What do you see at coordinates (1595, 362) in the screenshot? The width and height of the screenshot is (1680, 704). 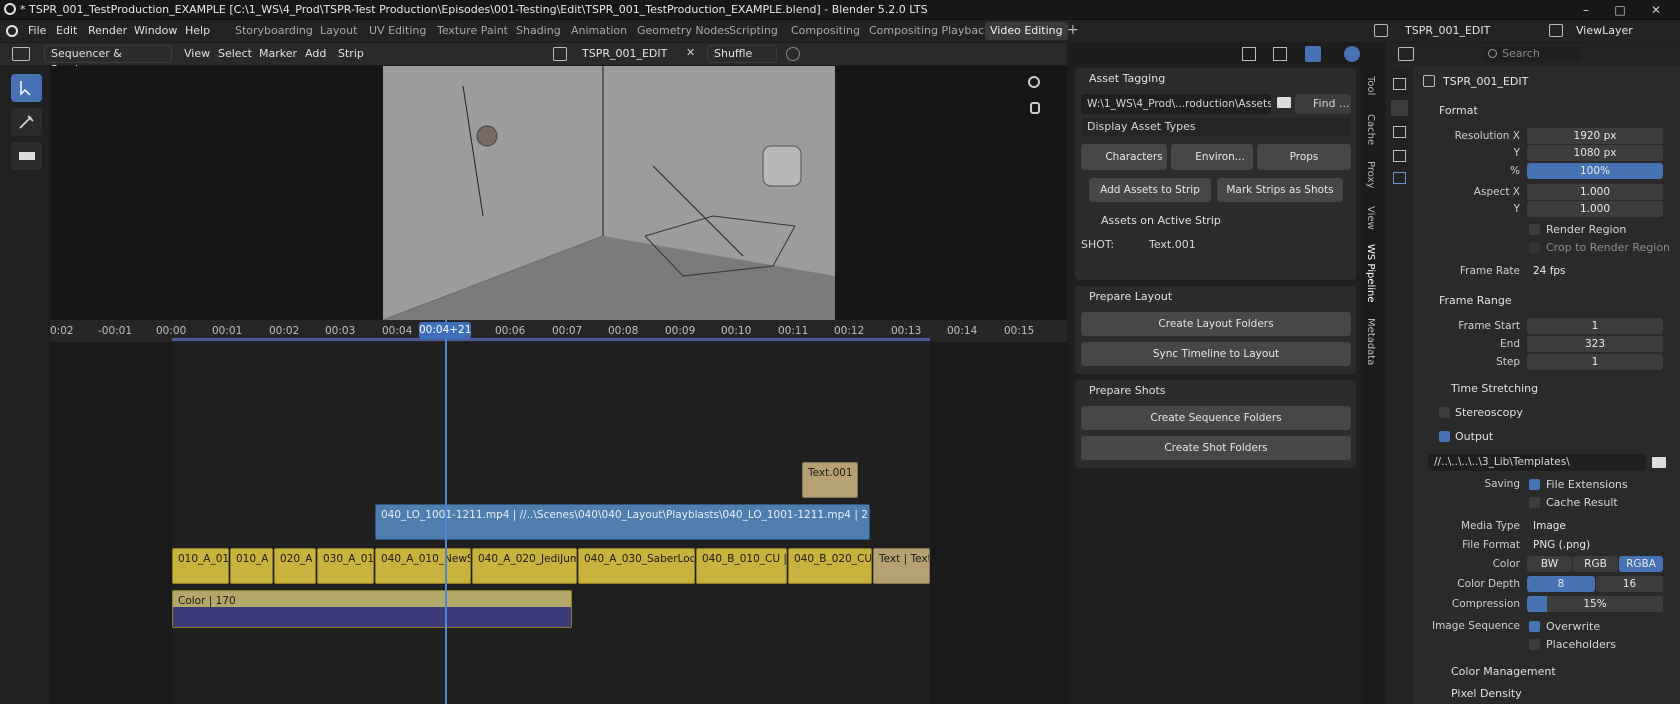 I see `frame-step-field: 1` at bounding box center [1595, 362].